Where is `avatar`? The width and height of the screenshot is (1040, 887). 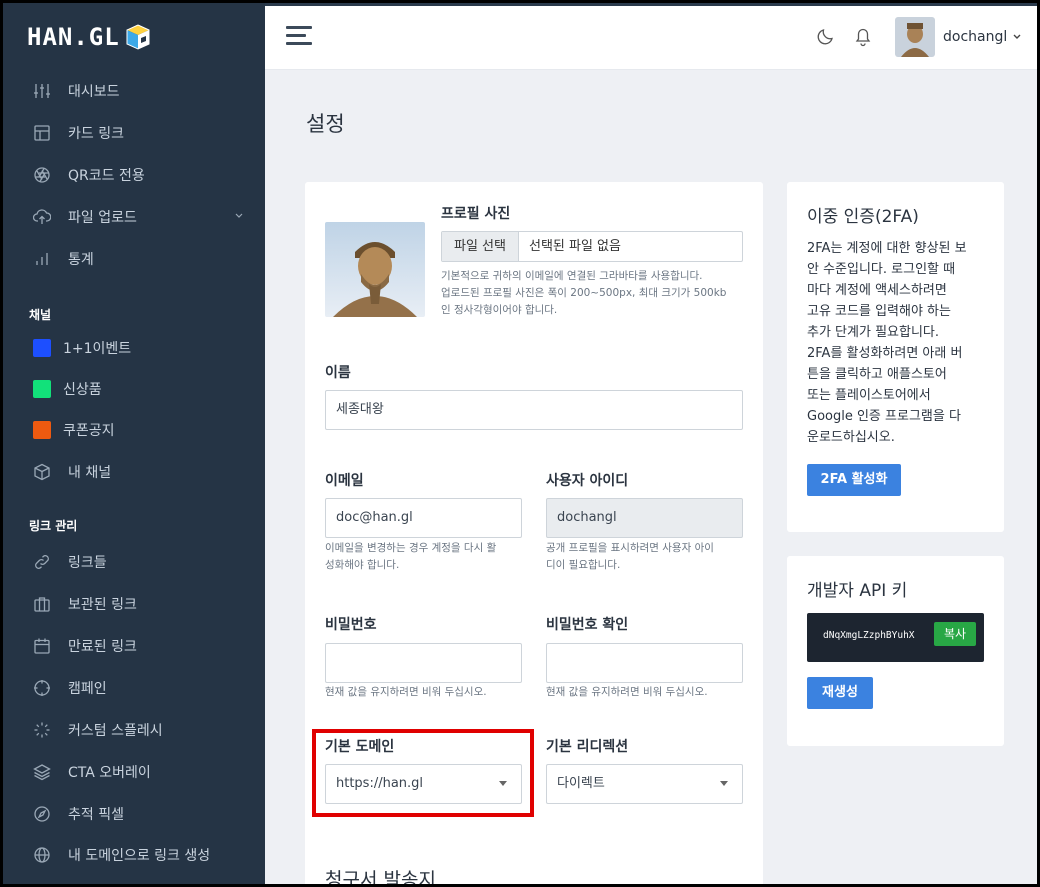 avatar is located at coordinates (915, 37).